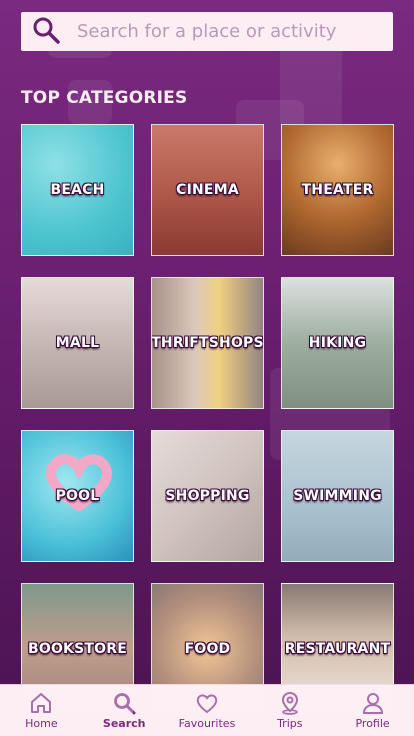  I want to click on category-label: HIKING, so click(337, 343).